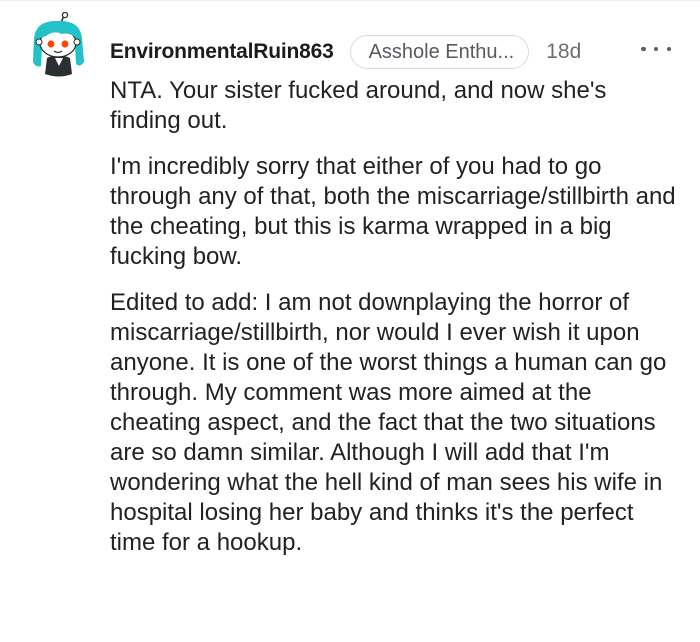 The image size is (700, 642). Describe the element at coordinates (350, 0) in the screenshot. I see `top-divider` at that location.